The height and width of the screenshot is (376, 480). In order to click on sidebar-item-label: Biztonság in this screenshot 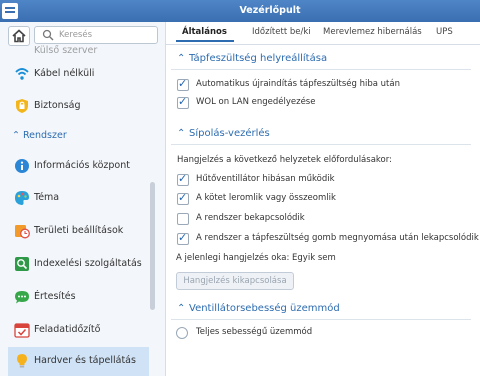, I will do `click(57, 105)`.